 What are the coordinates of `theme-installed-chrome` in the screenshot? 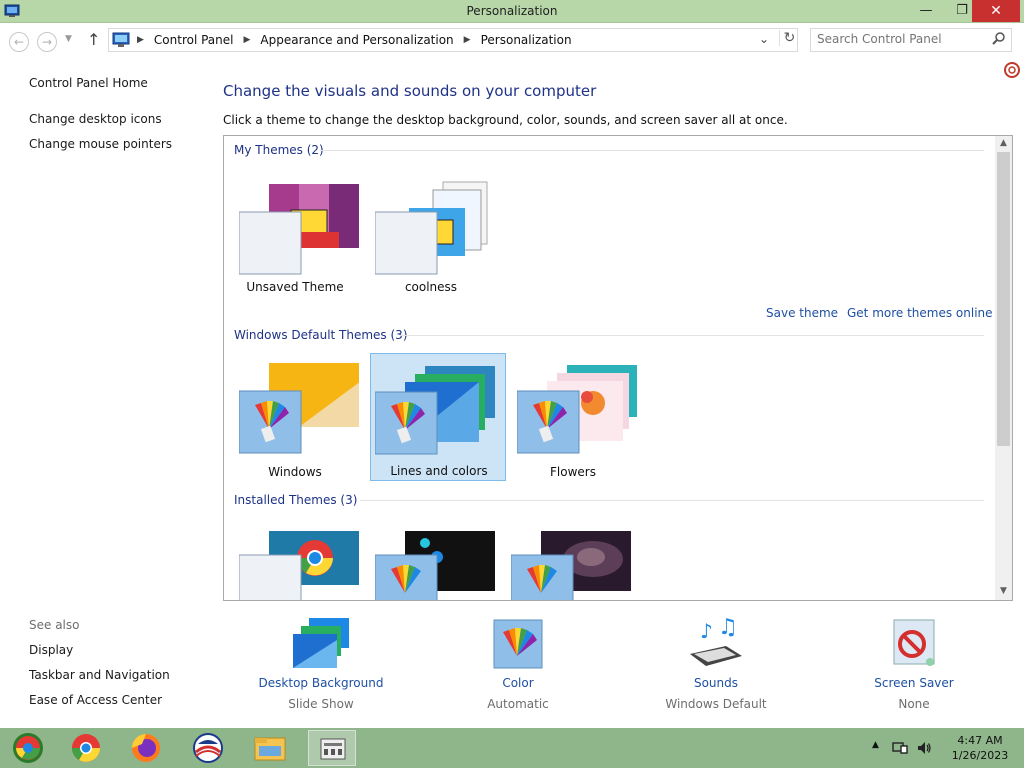 It's located at (295, 560).